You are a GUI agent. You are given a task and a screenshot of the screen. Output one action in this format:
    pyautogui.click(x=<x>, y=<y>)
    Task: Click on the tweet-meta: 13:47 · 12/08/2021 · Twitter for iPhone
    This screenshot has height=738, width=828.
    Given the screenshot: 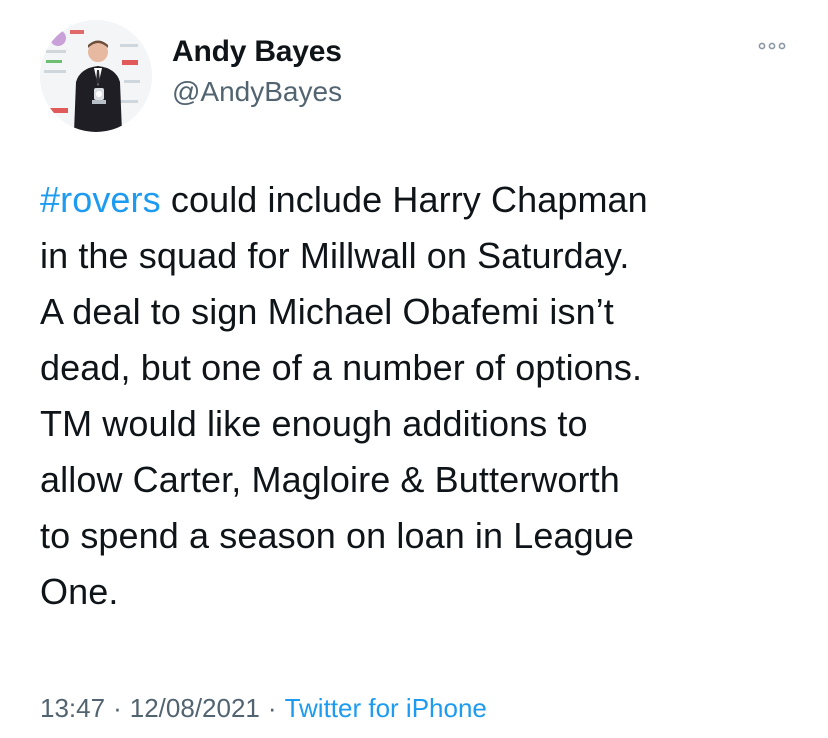 What is the action you would take?
    pyautogui.click(x=263, y=708)
    